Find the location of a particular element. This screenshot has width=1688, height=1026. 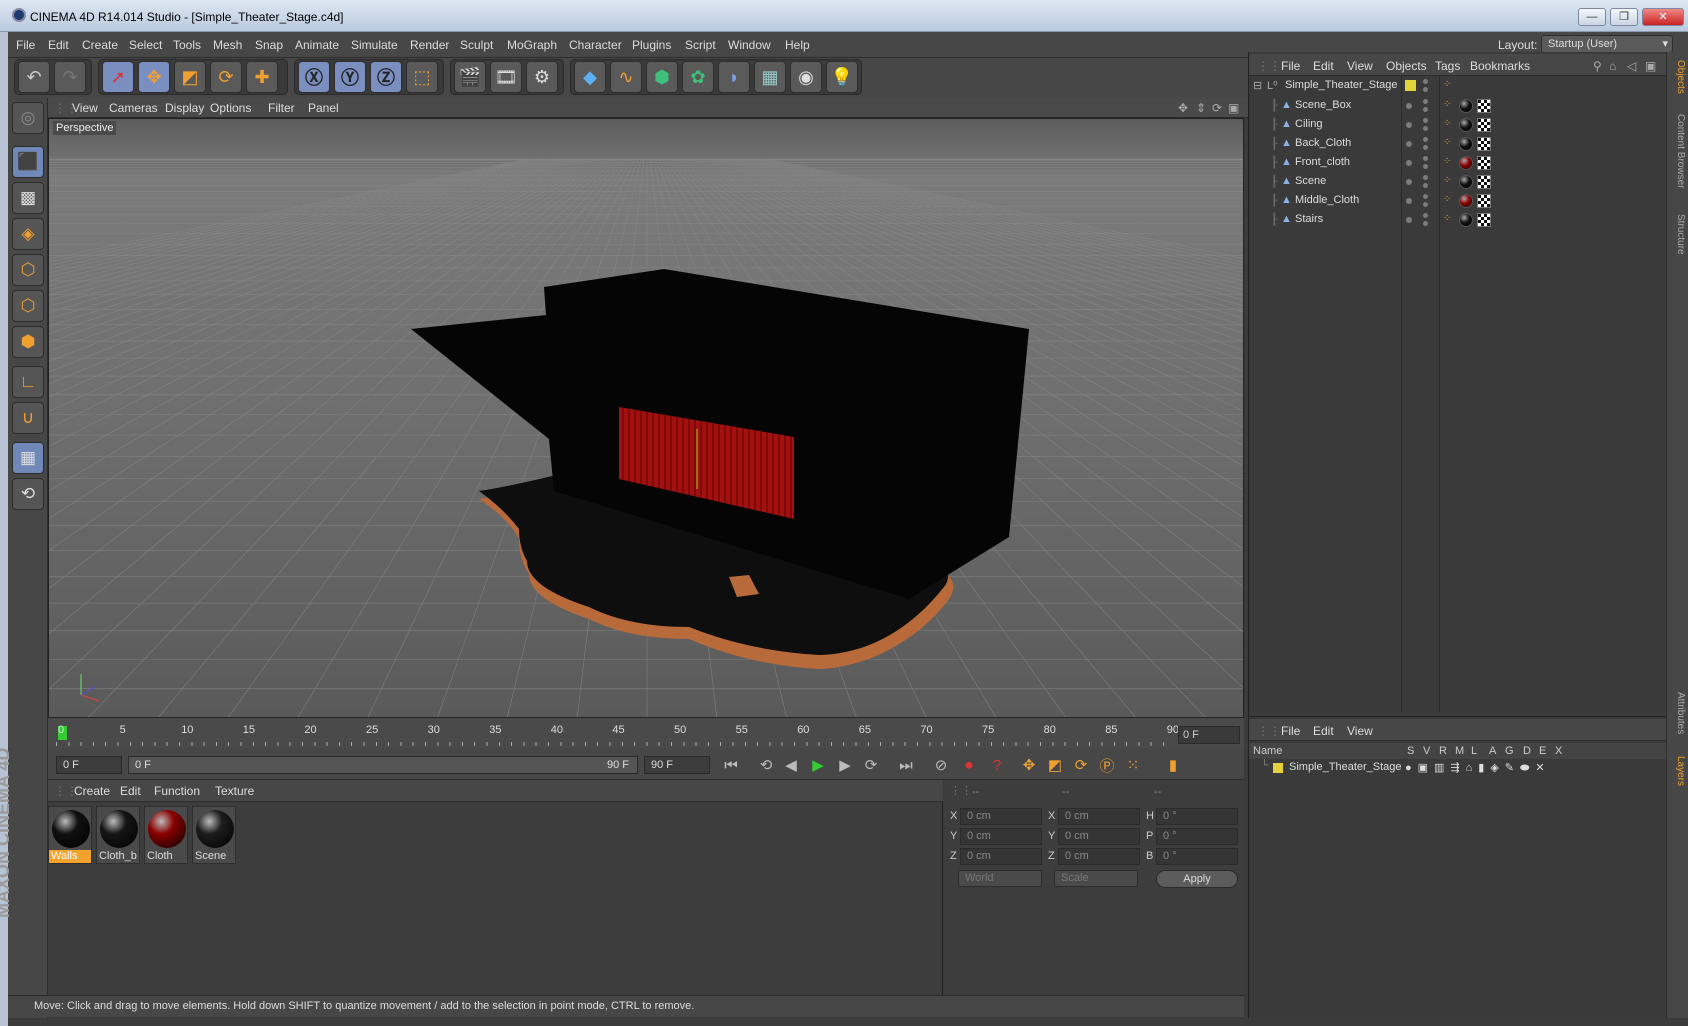

maximize-button: ❐ is located at coordinates (1624, 17).